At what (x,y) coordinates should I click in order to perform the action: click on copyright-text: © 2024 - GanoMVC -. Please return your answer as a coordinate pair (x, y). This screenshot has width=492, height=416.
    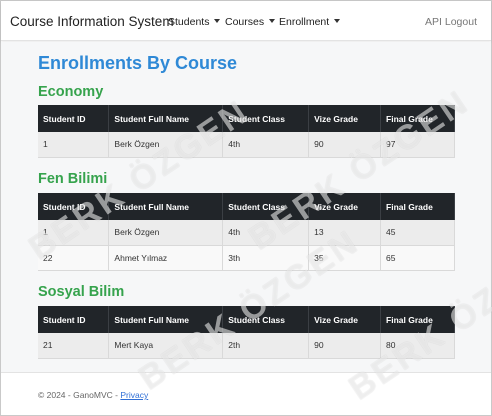
    Looking at the image, I should click on (78, 395).